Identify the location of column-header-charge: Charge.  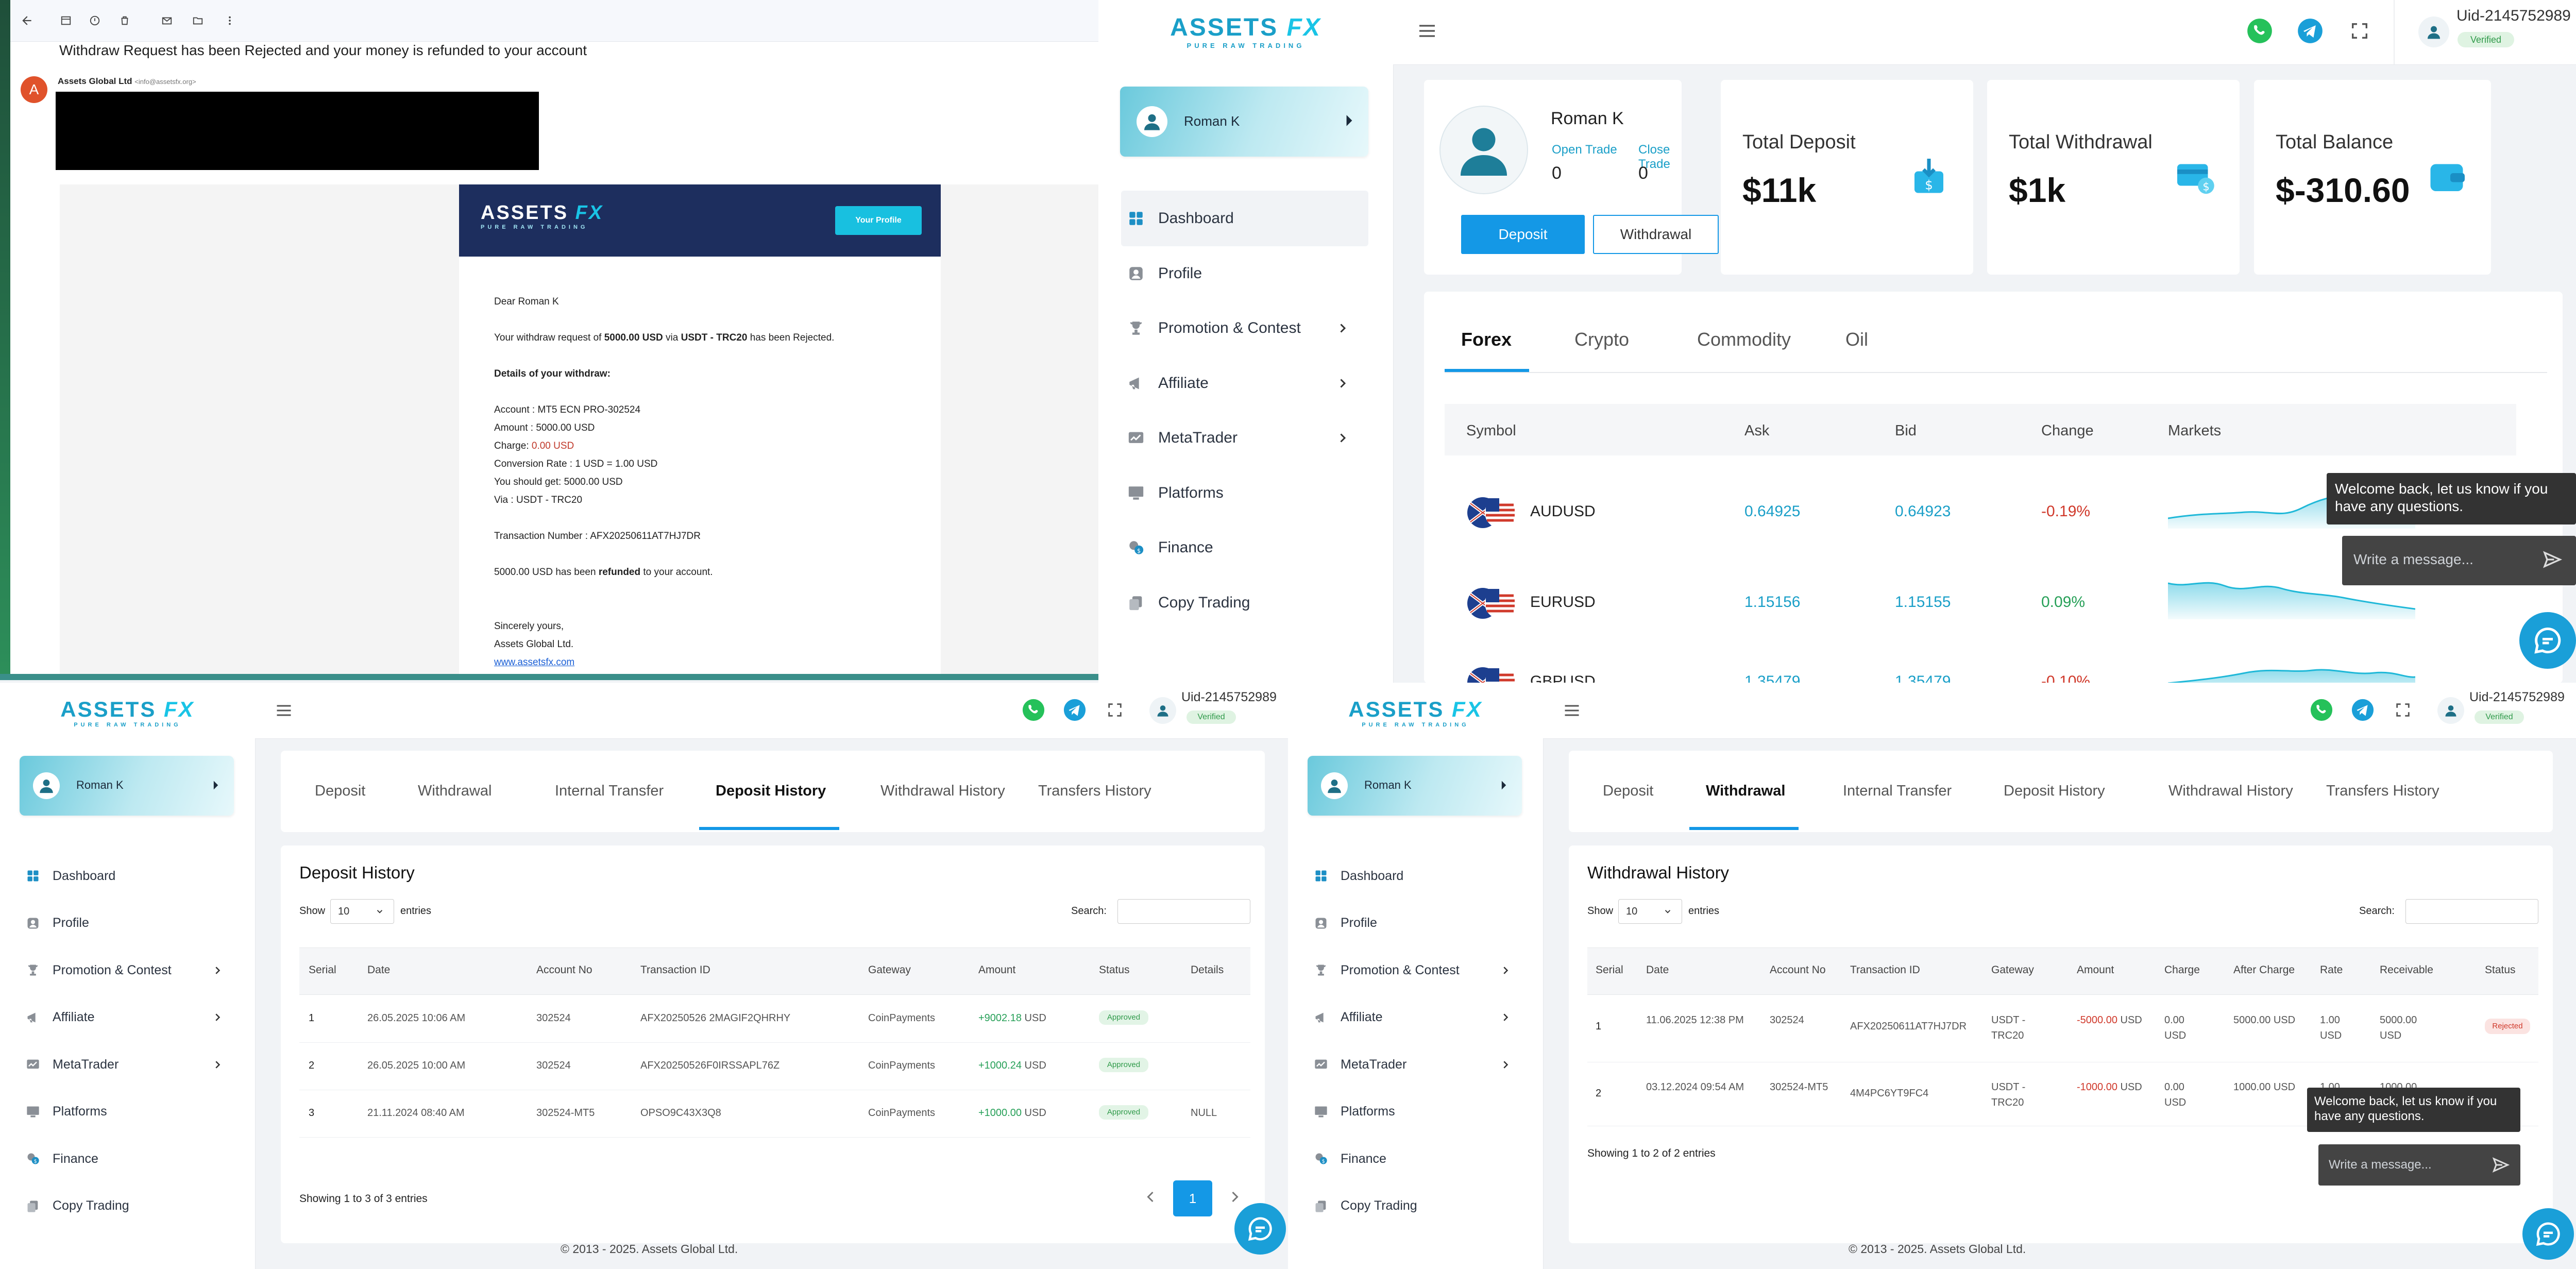
(2182, 970).